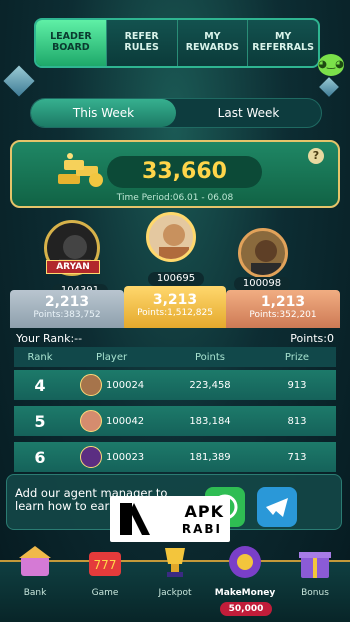  Describe the element at coordinates (175, 300) in the screenshot. I see `podium-score: 3,213` at that location.